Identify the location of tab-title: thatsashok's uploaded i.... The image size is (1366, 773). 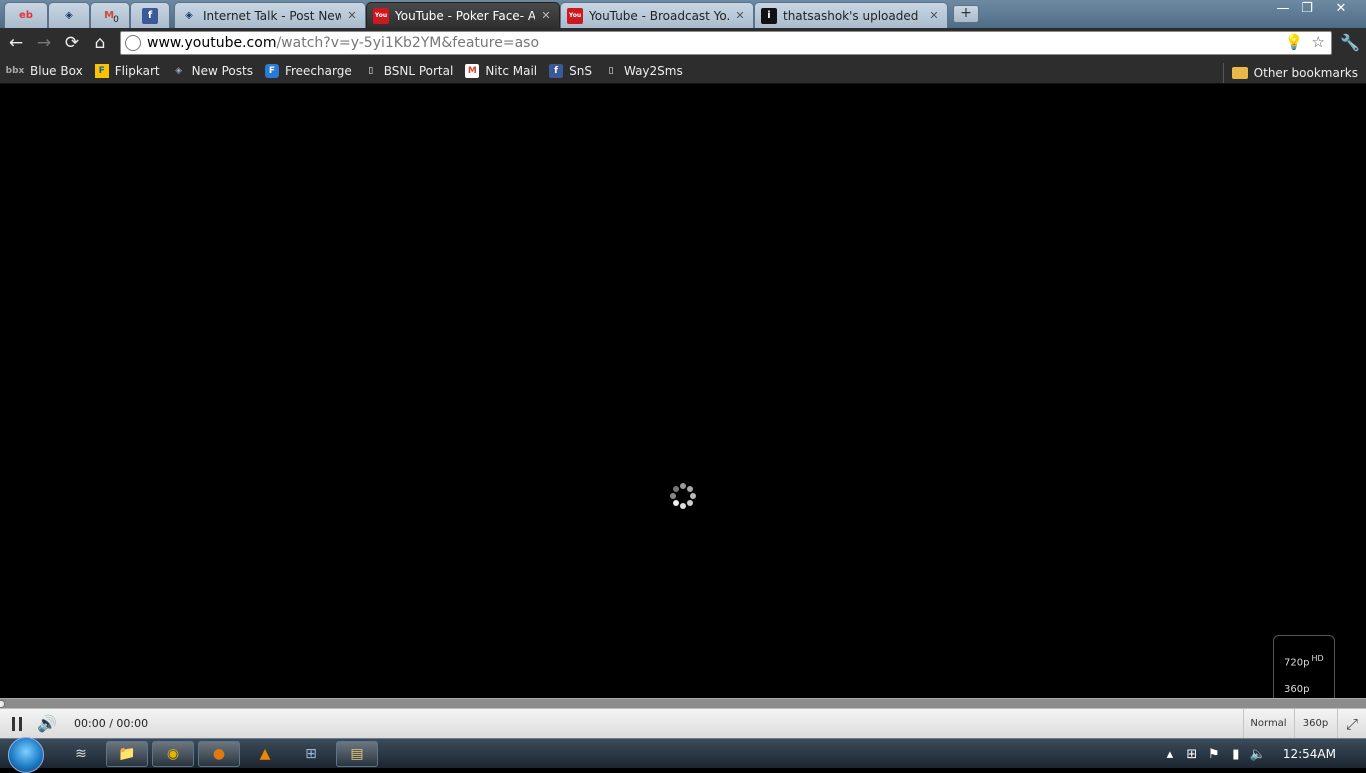
(853, 15).